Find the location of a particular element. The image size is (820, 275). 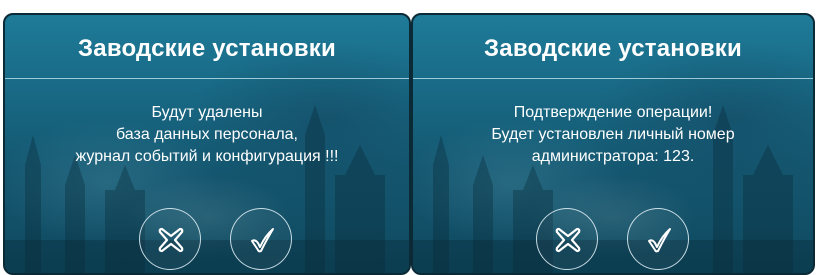

message-line: база данных персонала, is located at coordinates (207, 134).